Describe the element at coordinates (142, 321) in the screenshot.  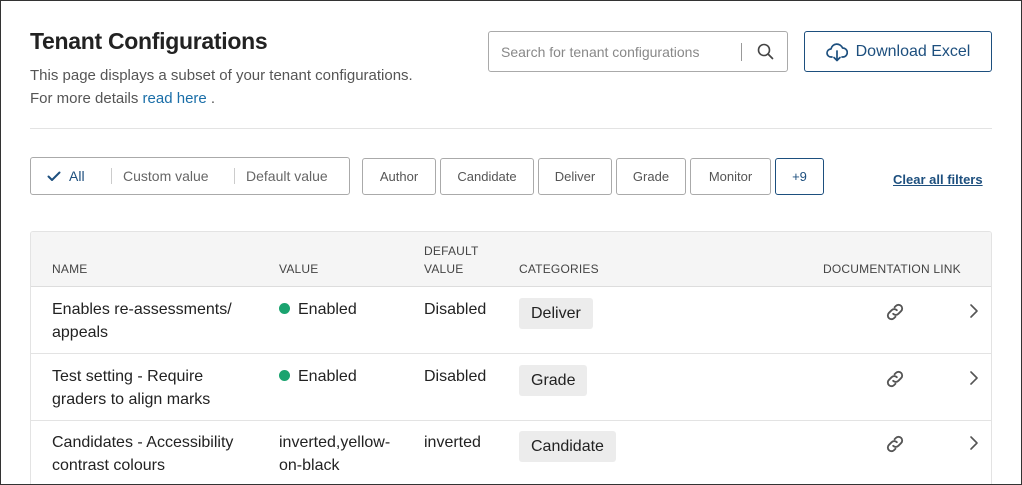
I see `row-name: Enables re-assessments/ appeals` at that location.